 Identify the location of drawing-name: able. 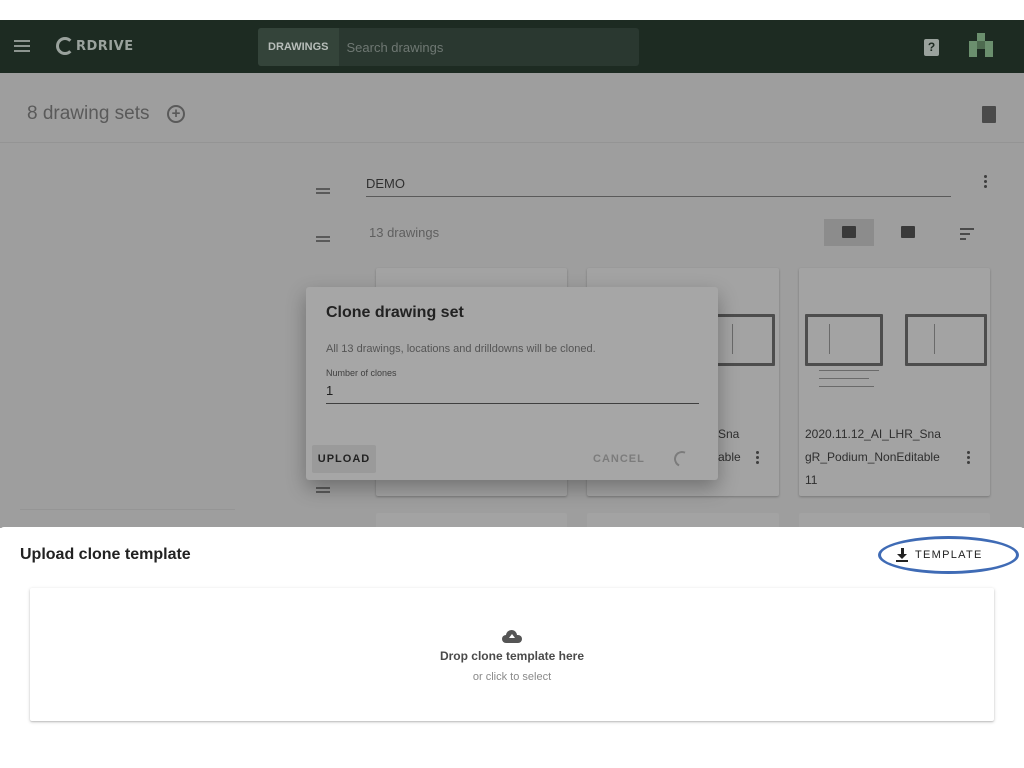
(729, 457).